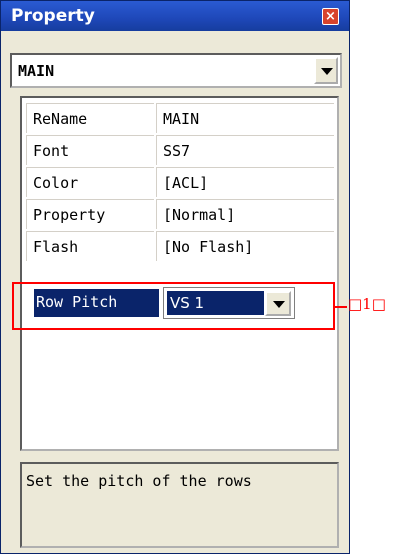  Describe the element at coordinates (341, 307) in the screenshot. I see `callout-leader-line` at that location.